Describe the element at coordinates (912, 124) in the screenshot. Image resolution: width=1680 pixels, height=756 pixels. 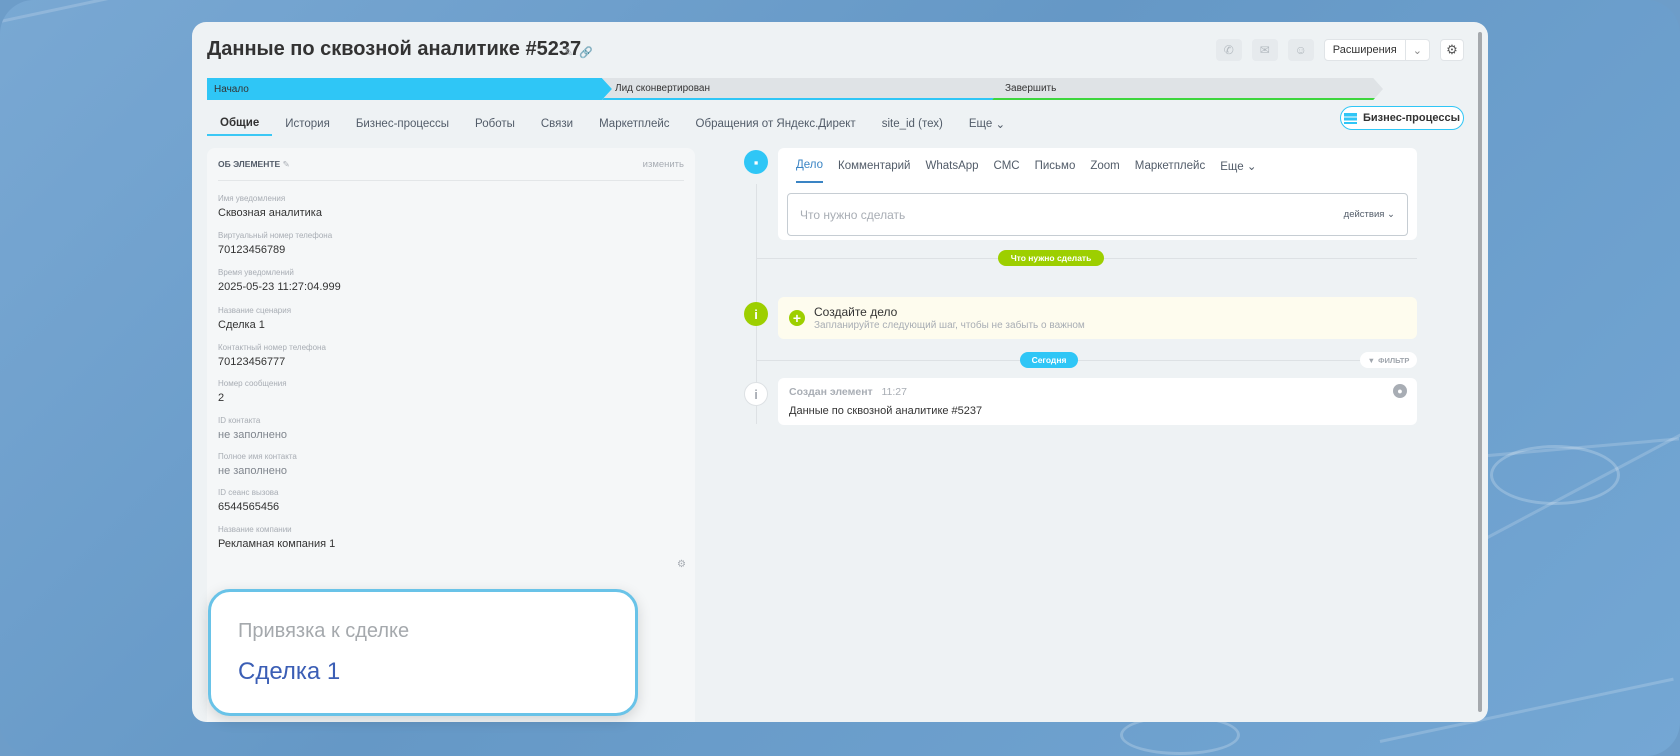
I see `tab-site-id: site_id (тех)` at that location.